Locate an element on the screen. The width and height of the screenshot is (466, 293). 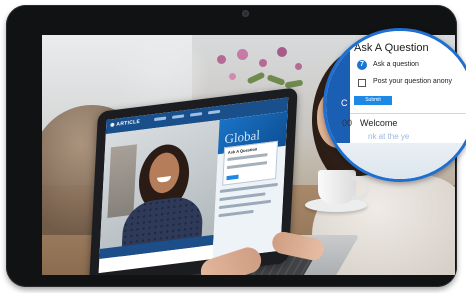
mini-submit-button is located at coordinates (232, 177).